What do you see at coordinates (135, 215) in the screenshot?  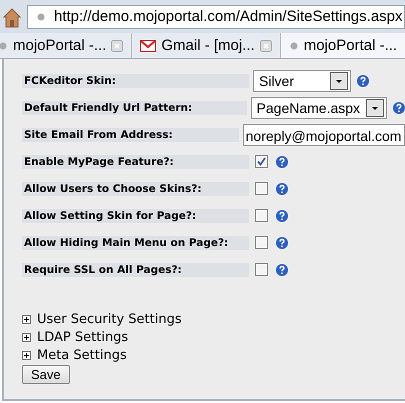 I see `setting-label: Allow Setting Skin for Page?:` at bounding box center [135, 215].